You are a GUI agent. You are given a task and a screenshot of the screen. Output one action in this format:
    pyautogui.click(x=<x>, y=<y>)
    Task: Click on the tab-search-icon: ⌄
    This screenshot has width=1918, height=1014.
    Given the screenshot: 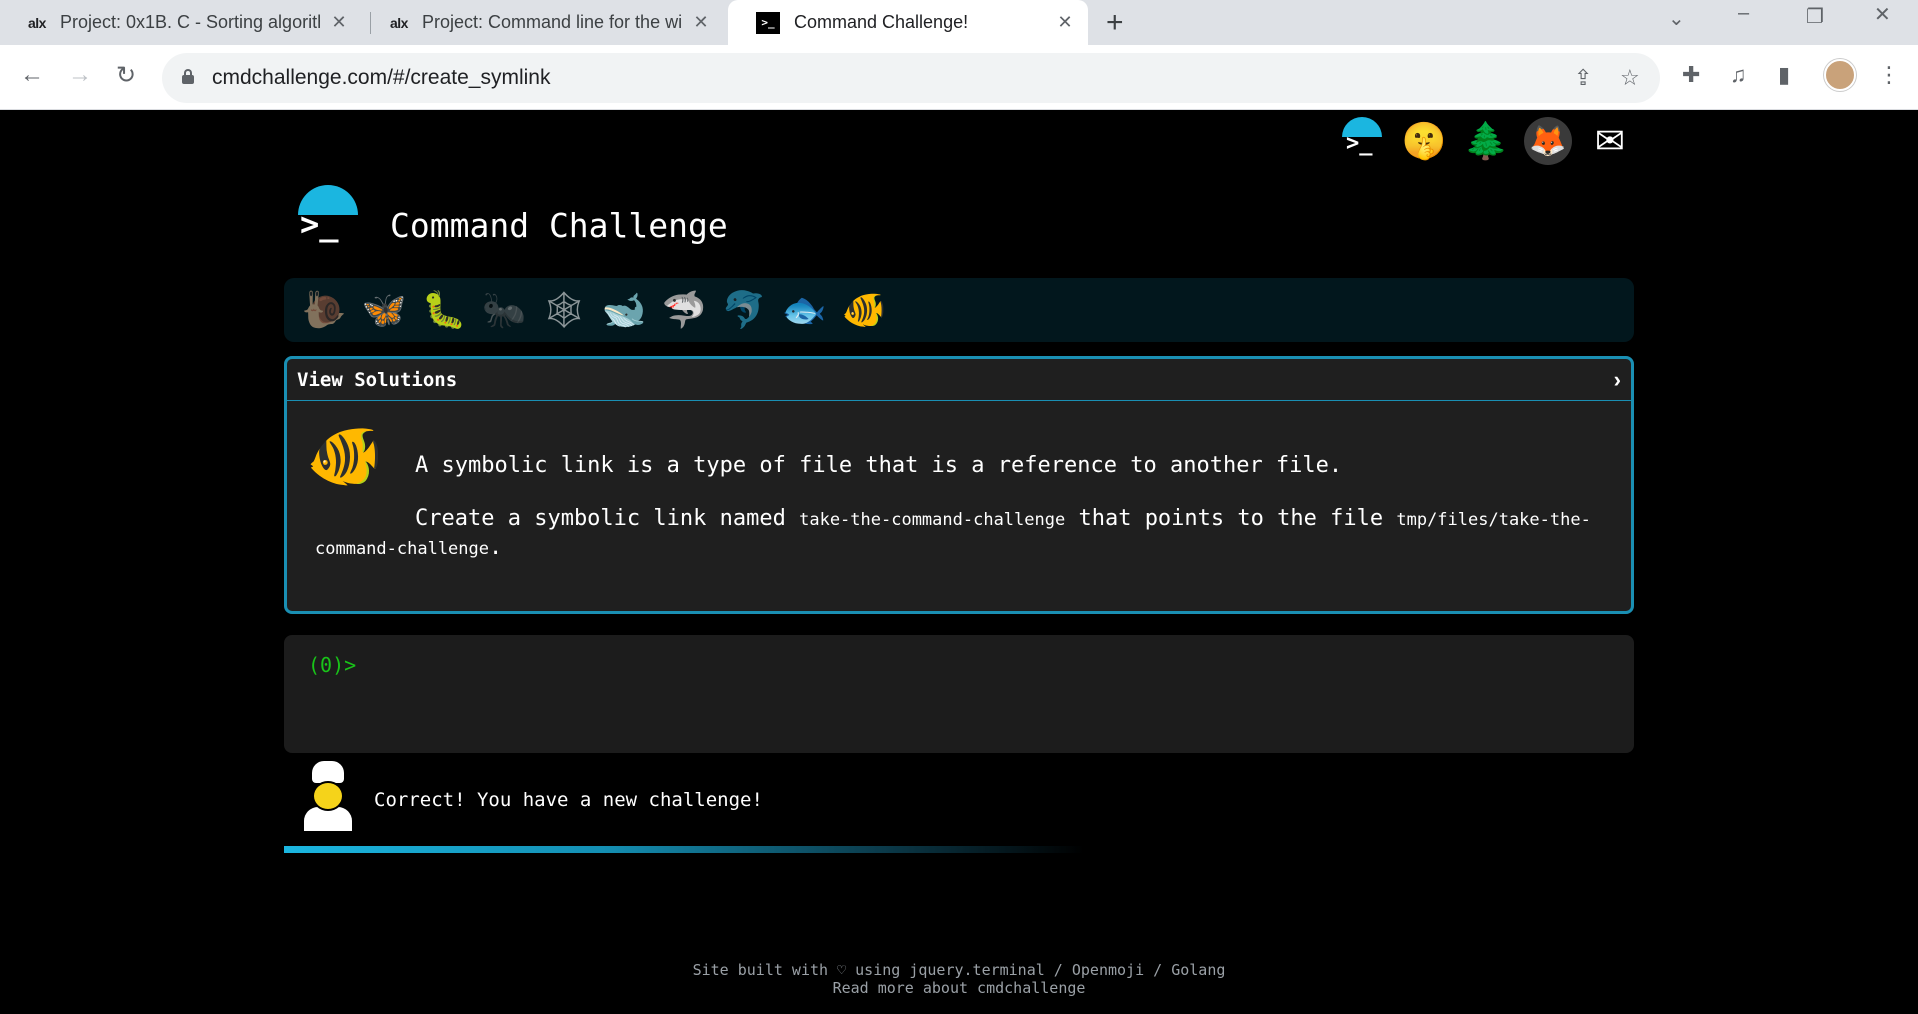 What is the action you would take?
    pyautogui.click(x=1676, y=18)
    